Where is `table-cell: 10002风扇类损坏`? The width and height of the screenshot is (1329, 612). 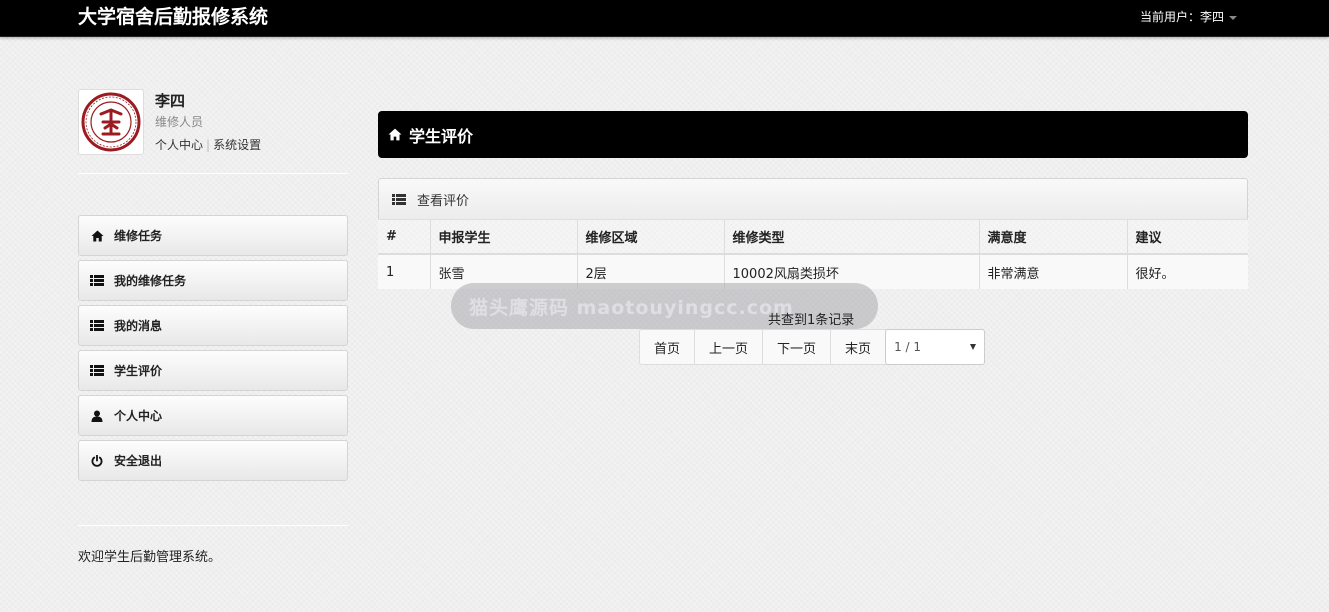
table-cell: 10002风扇类损坏 is located at coordinates (851, 271).